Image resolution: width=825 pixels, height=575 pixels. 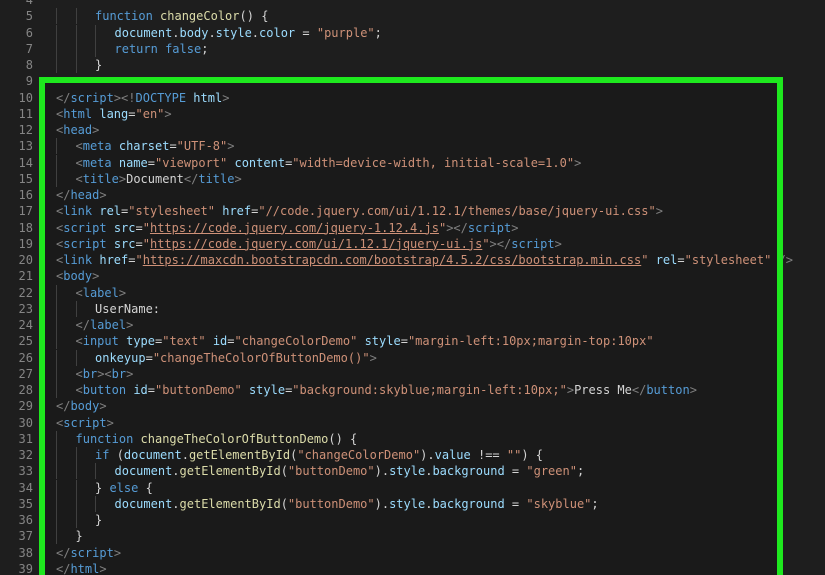 I want to click on code-text: <meta charset="UTF-8">, so click(x=155, y=146).